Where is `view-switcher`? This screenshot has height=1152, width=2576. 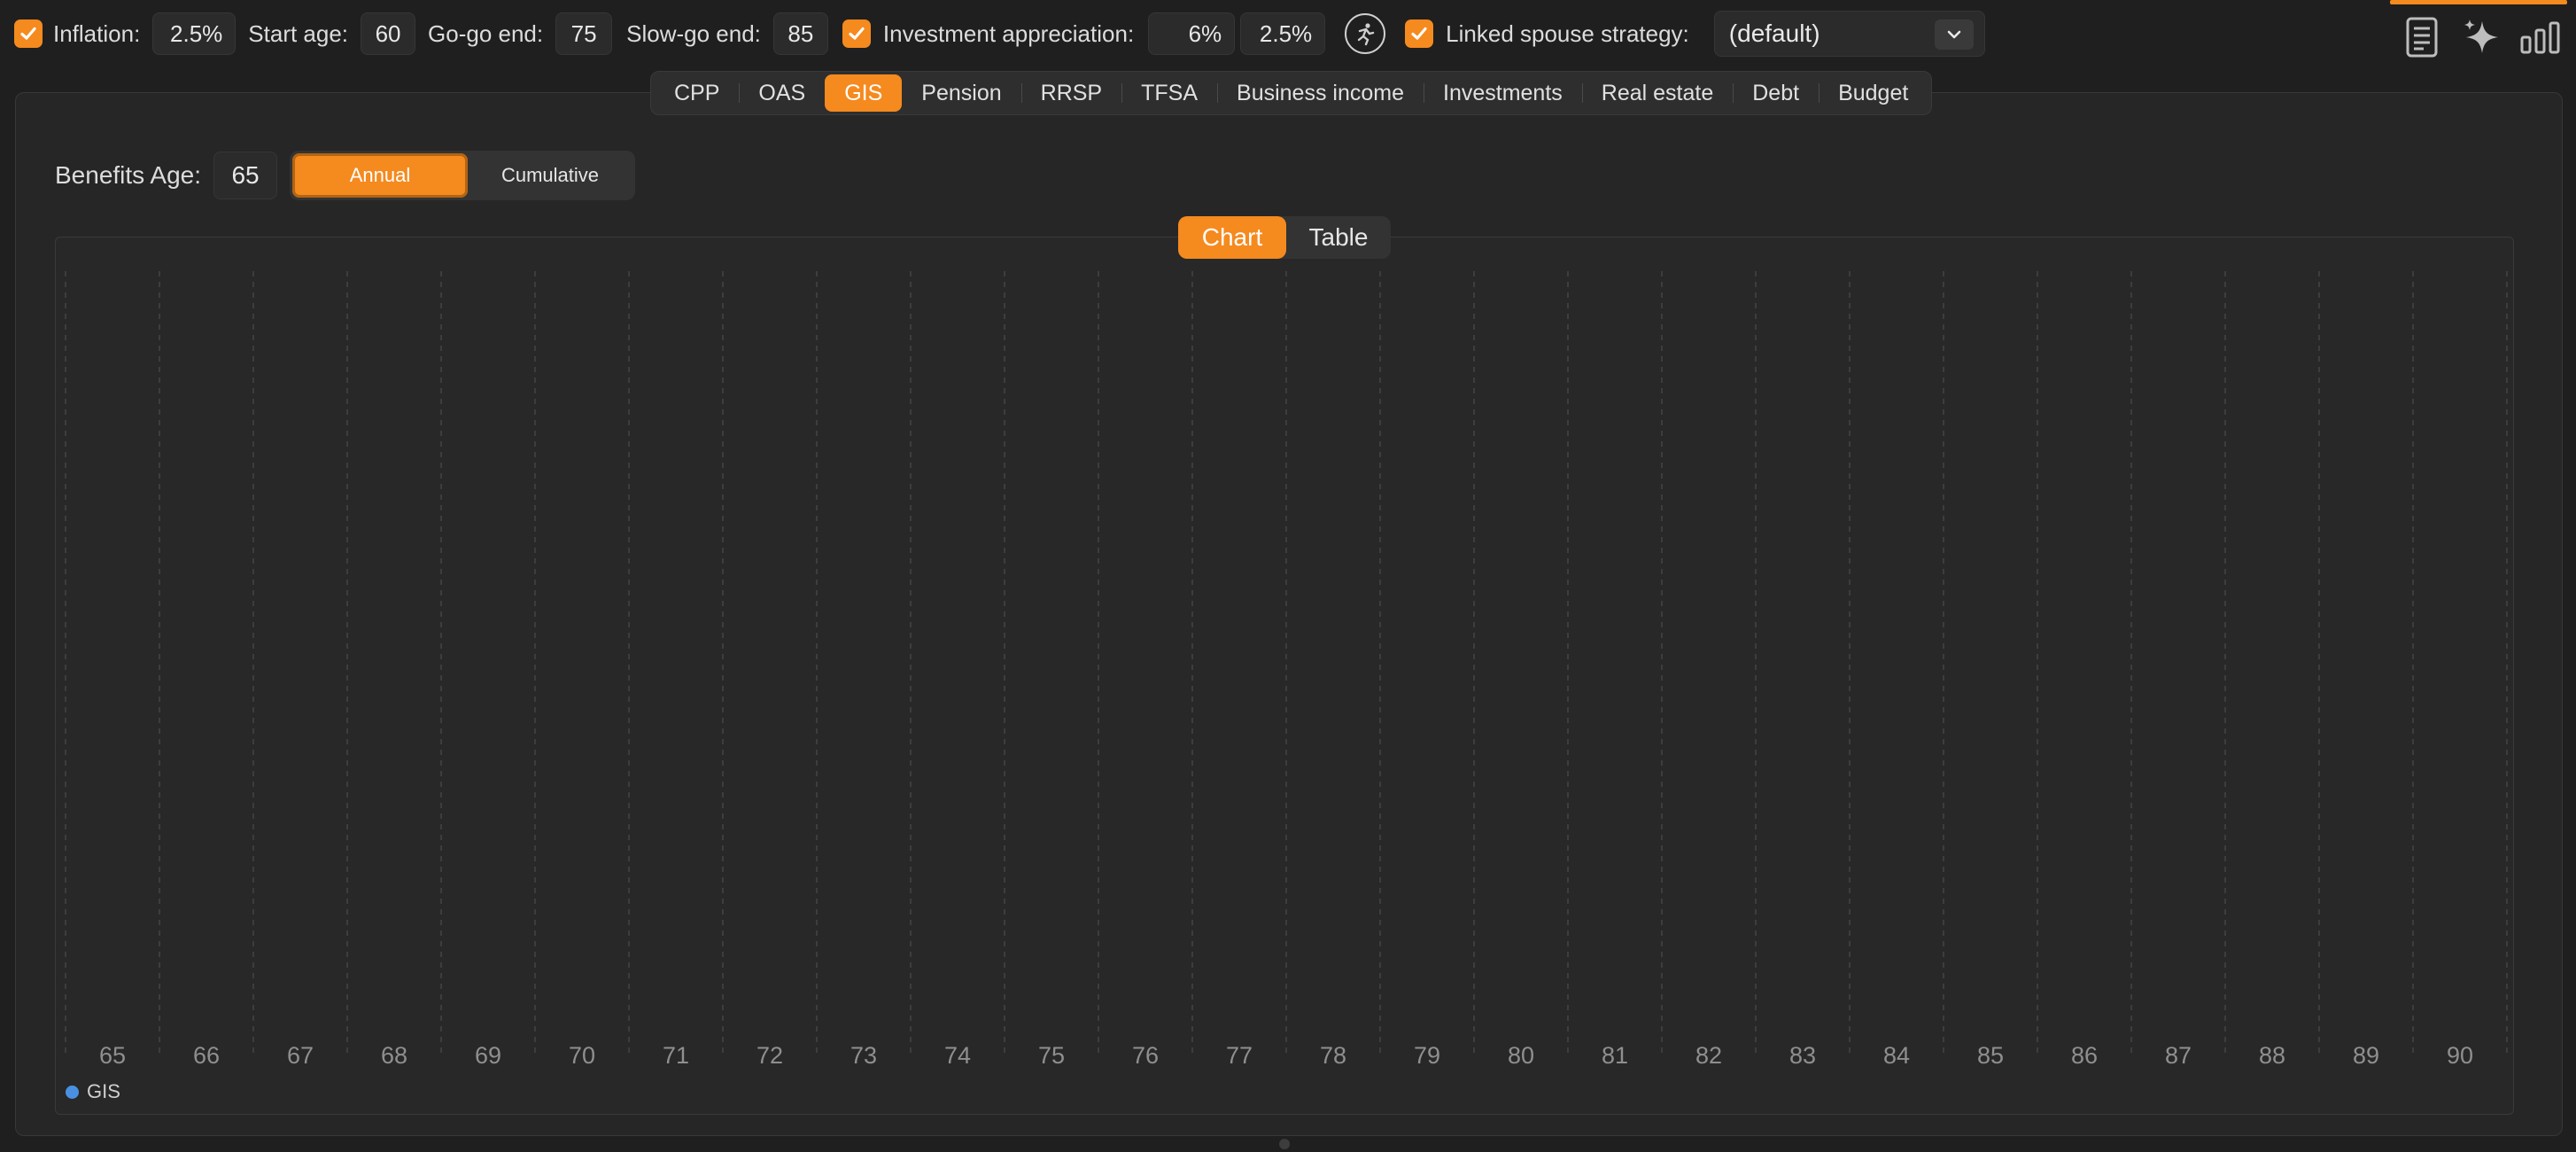 view-switcher is located at coordinates (2483, 34).